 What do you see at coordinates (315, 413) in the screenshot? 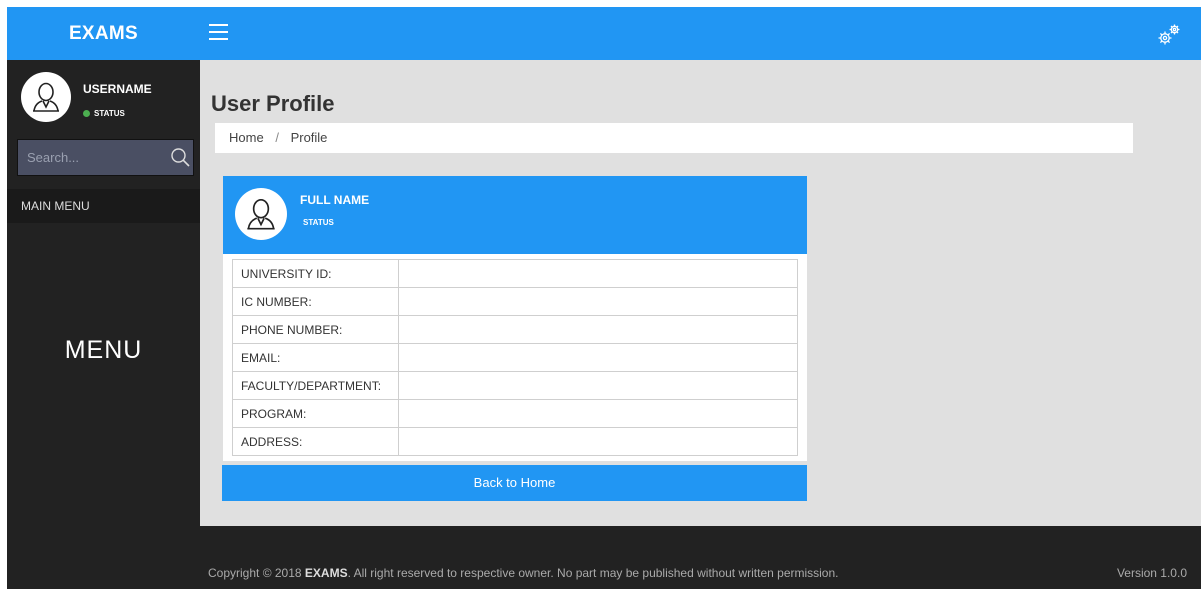
I see `field-label: PROGRAM:` at bounding box center [315, 413].